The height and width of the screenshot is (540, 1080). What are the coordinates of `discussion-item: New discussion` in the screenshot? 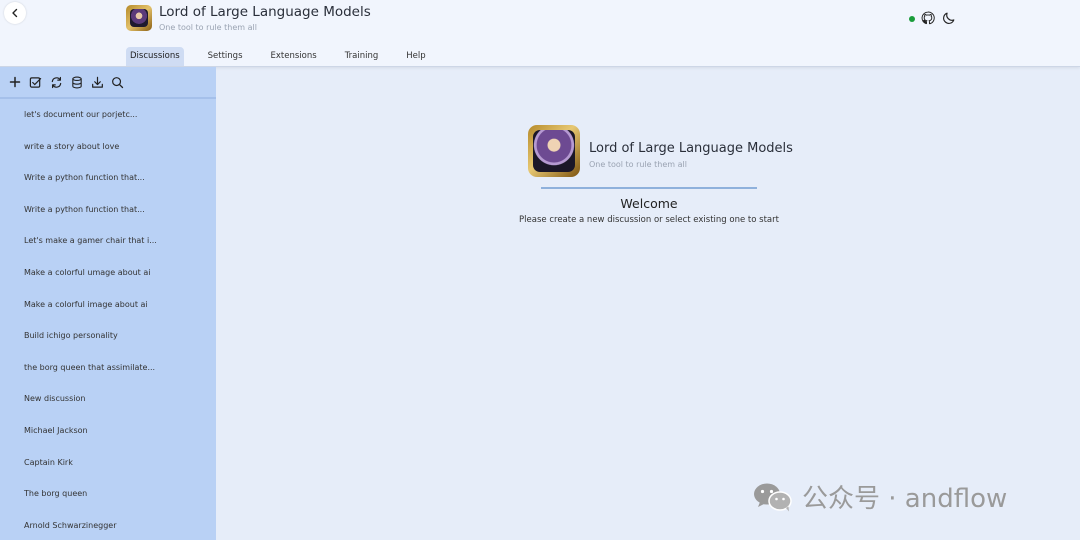 It's located at (108, 399).